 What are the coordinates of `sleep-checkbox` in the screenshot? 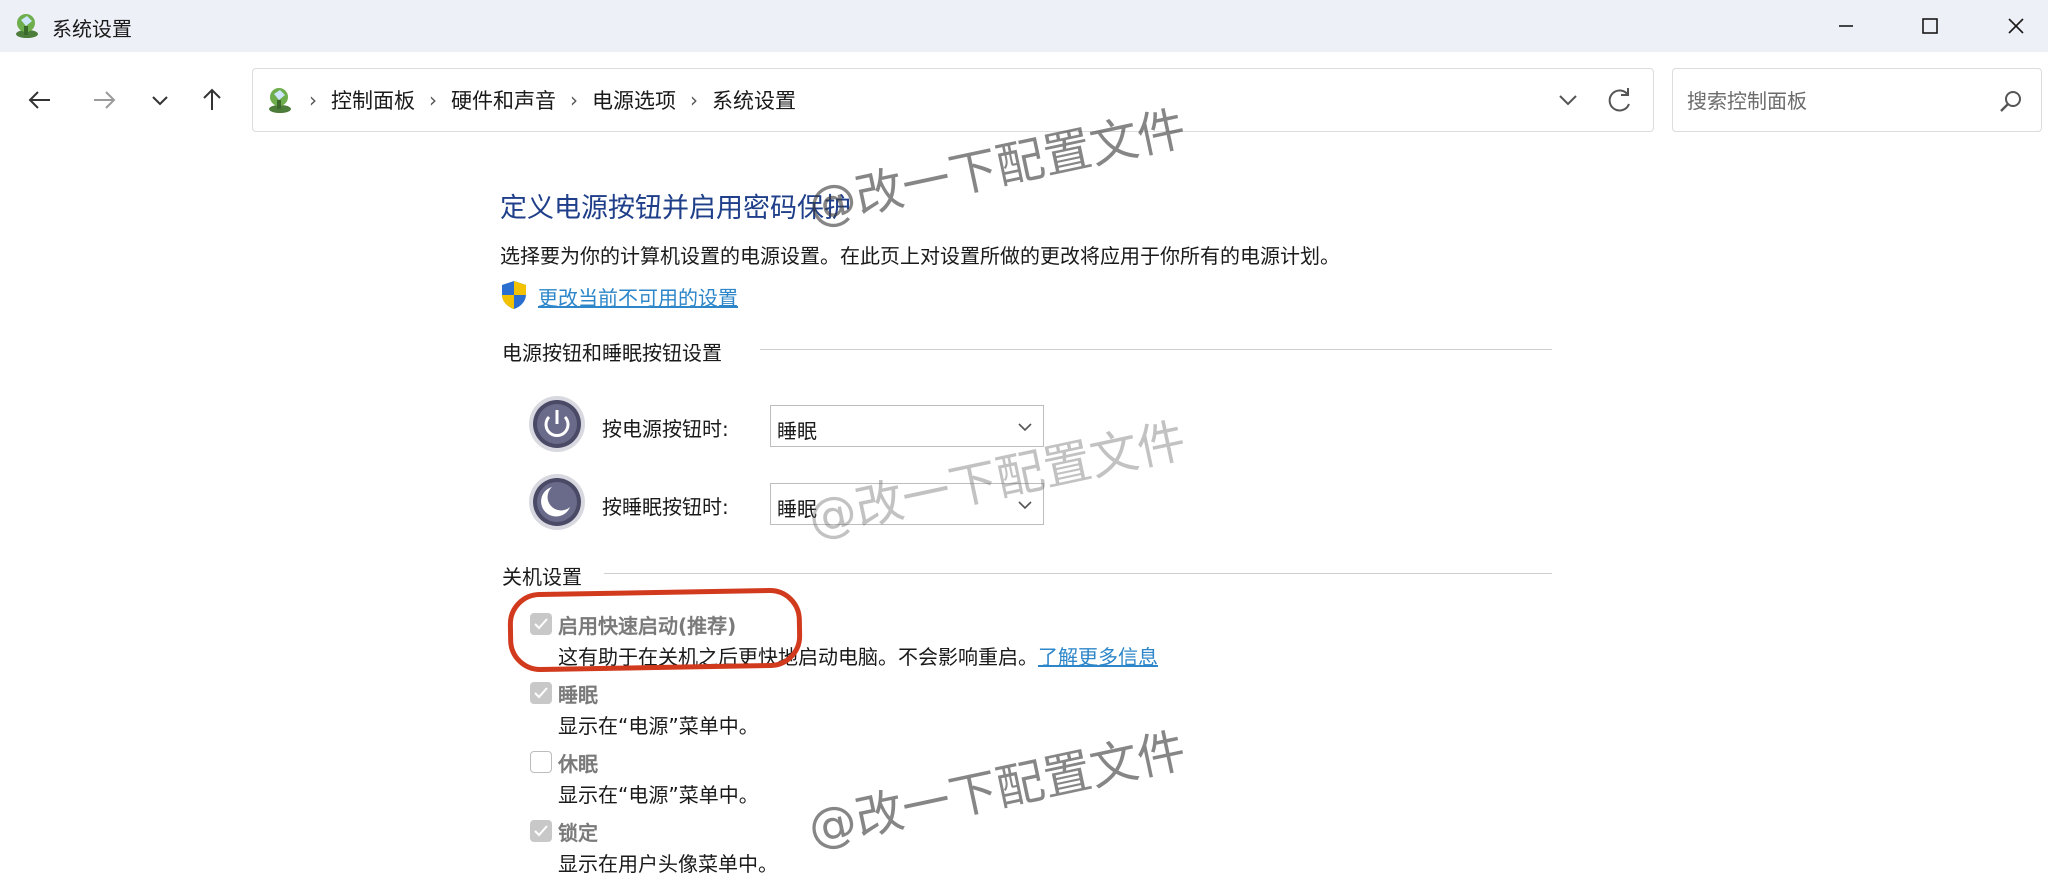 It's located at (541, 693).